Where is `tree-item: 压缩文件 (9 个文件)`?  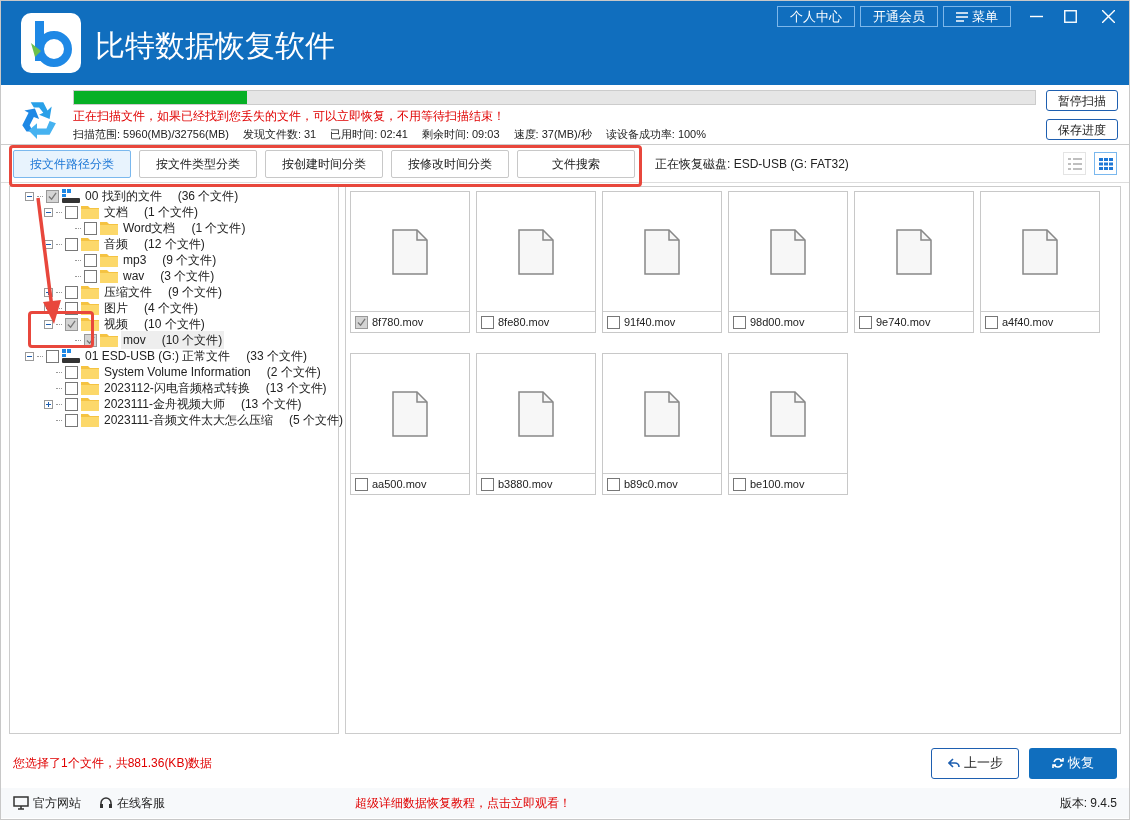
tree-item: 压缩文件 (9 个文件) is located at coordinates (163, 292).